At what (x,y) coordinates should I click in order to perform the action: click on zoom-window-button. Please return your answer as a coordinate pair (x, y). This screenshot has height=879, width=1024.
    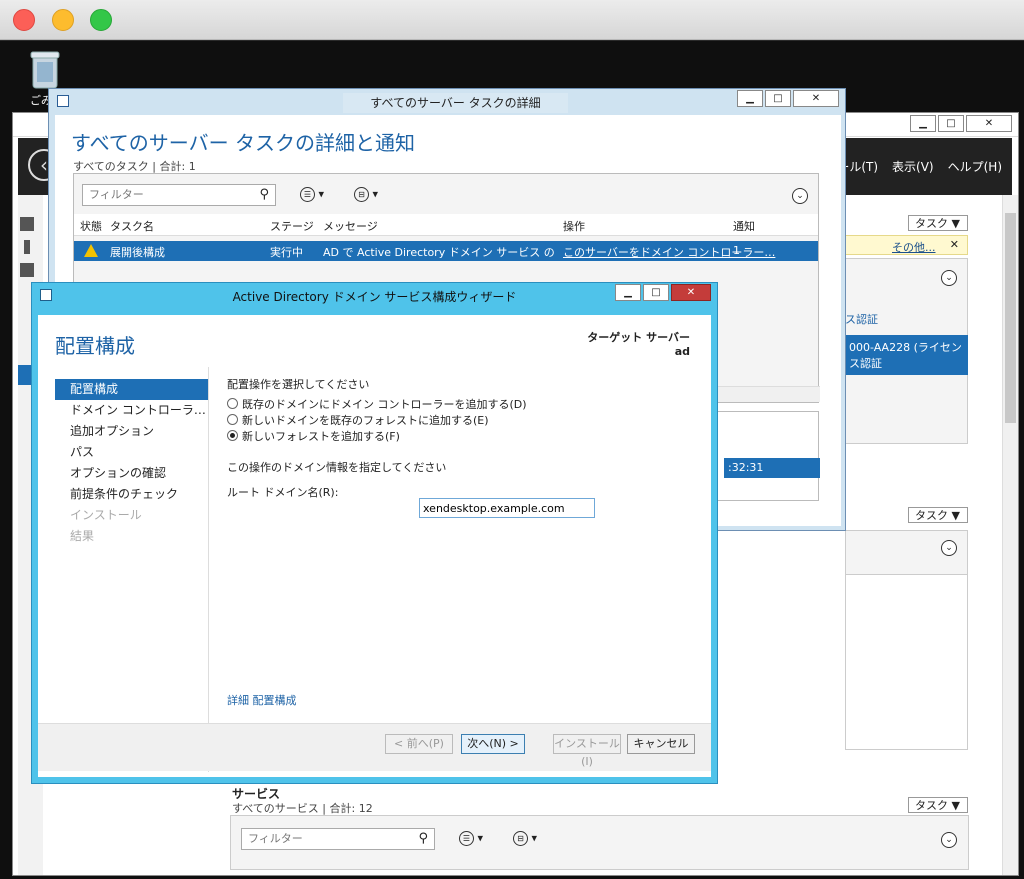
    Looking at the image, I should click on (101, 20).